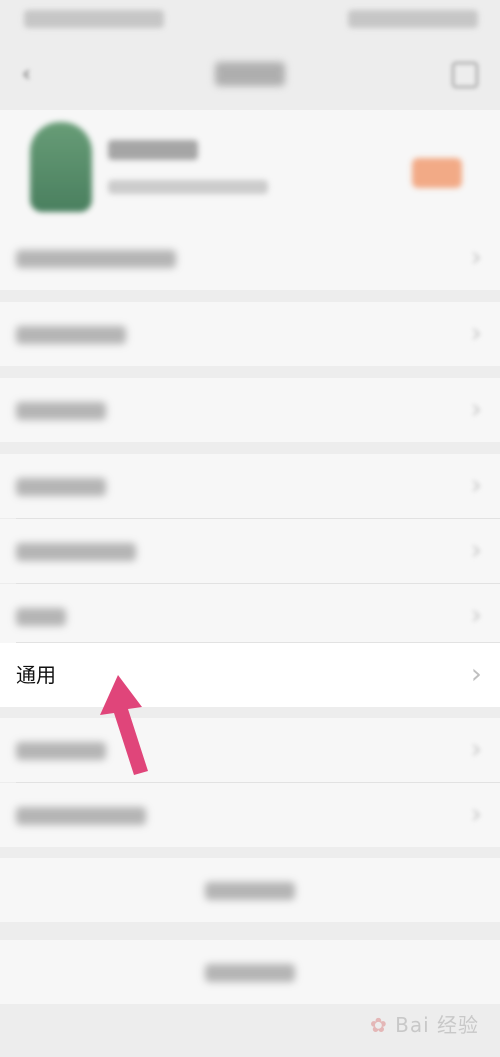 This screenshot has width=500, height=1057. I want to click on settings-row-2: ›, so click(250, 334).